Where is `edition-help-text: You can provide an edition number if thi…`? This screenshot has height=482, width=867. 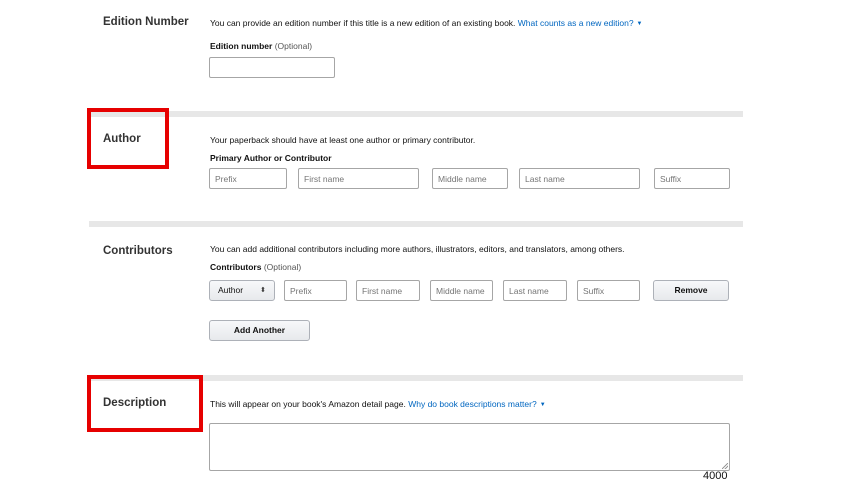
edition-help-text: You can provide an edition number if thi… is located at coordinates (363, 23).